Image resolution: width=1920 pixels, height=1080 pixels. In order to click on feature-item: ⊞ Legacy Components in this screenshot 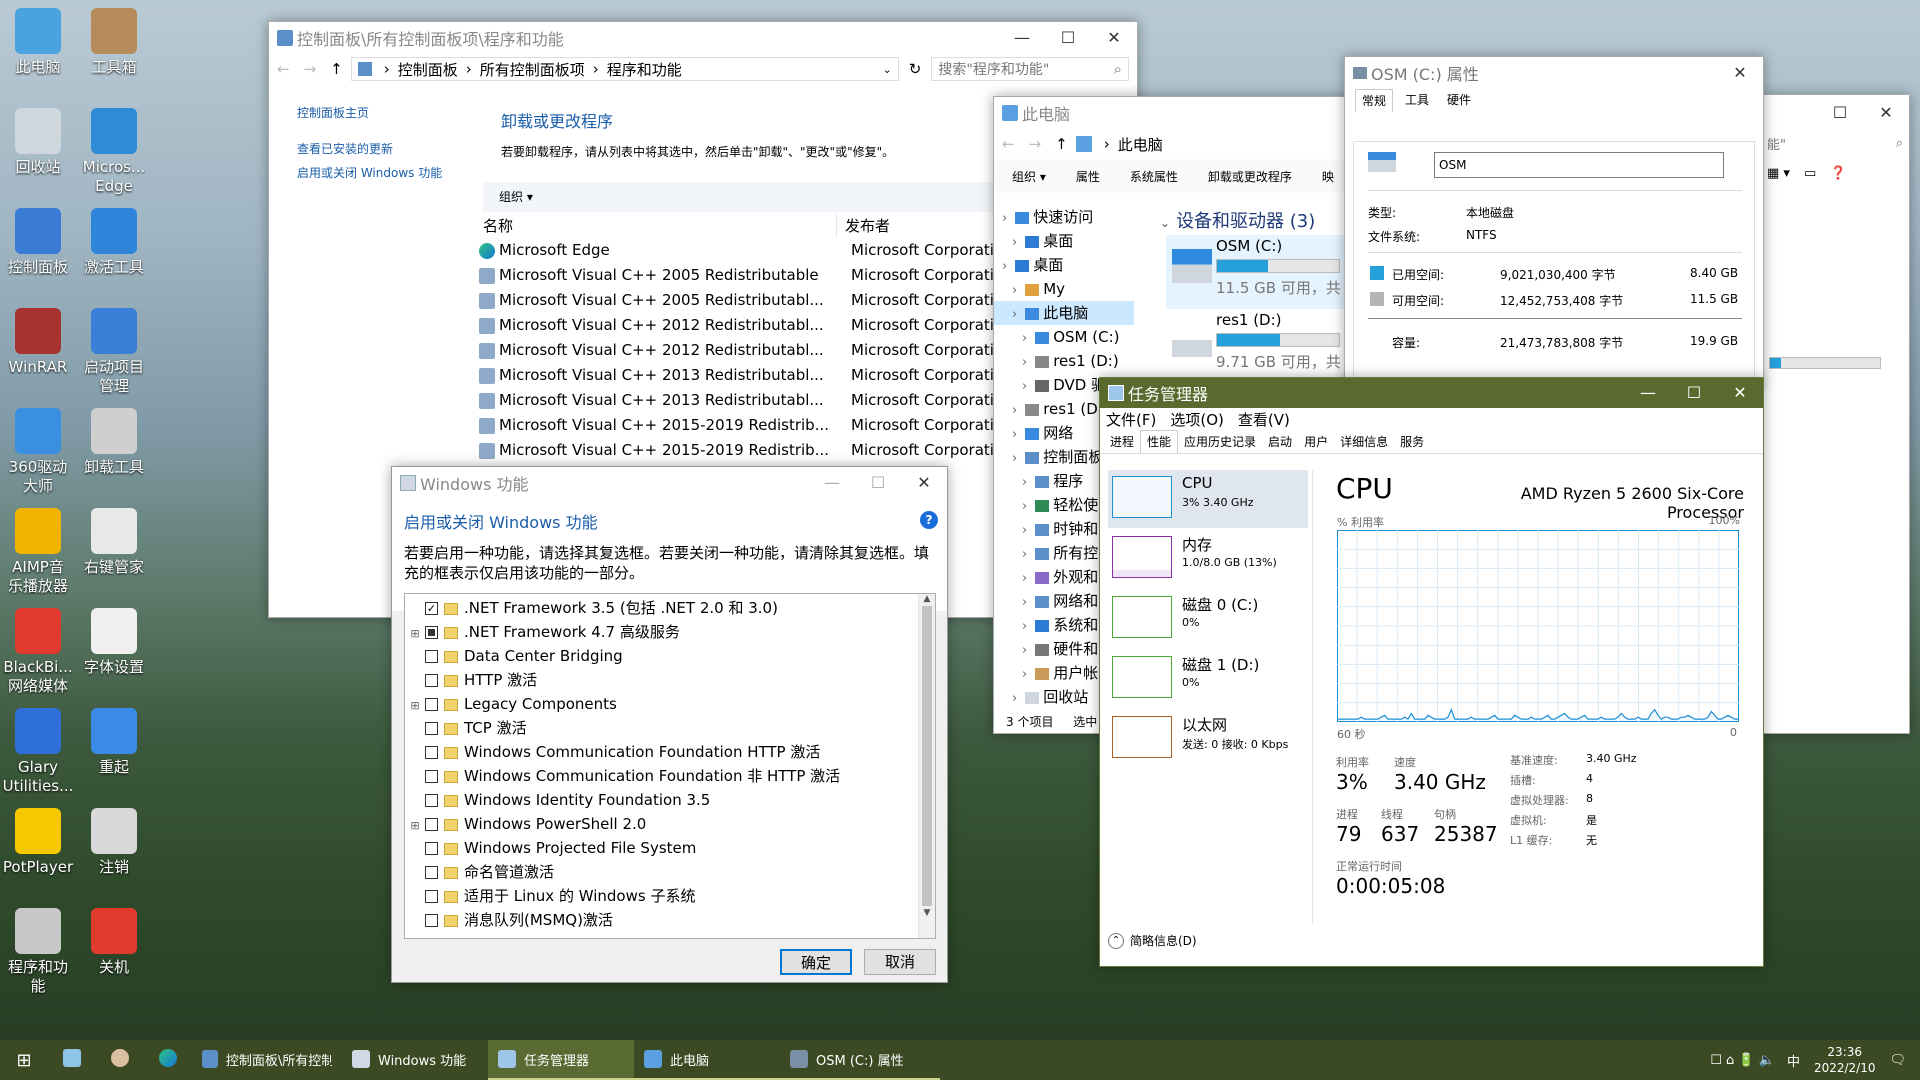, I will do `click(670, 704)`.